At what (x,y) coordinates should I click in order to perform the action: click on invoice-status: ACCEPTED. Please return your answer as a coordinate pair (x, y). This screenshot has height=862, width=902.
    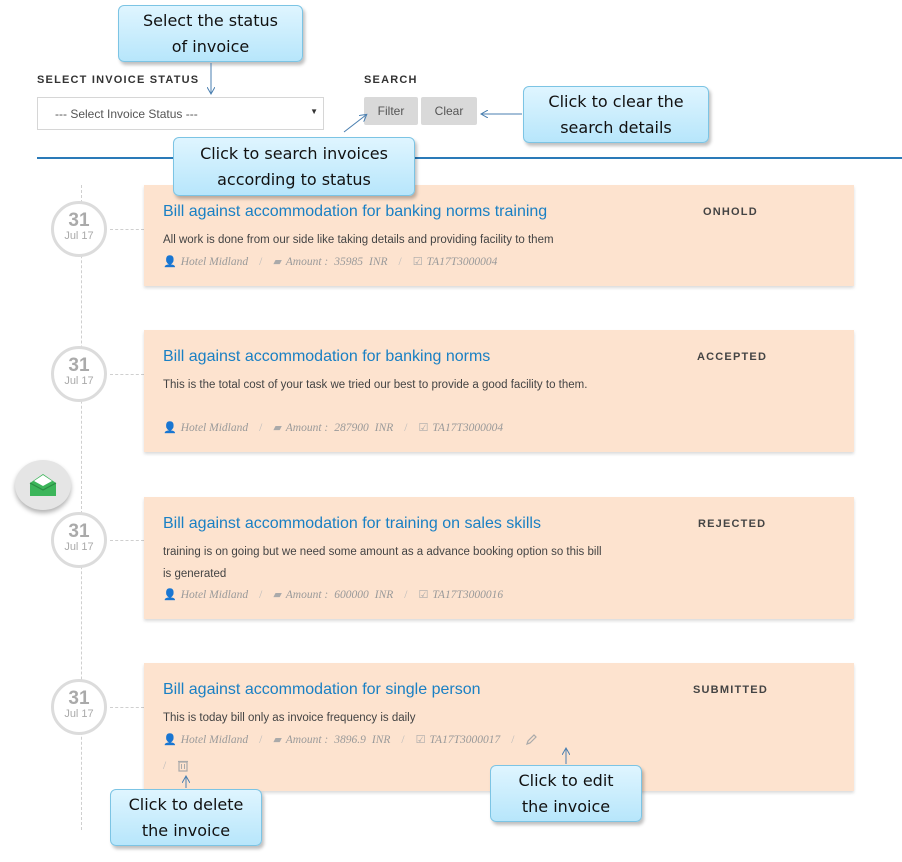
    Looking at the image, I should click on (732, 357).